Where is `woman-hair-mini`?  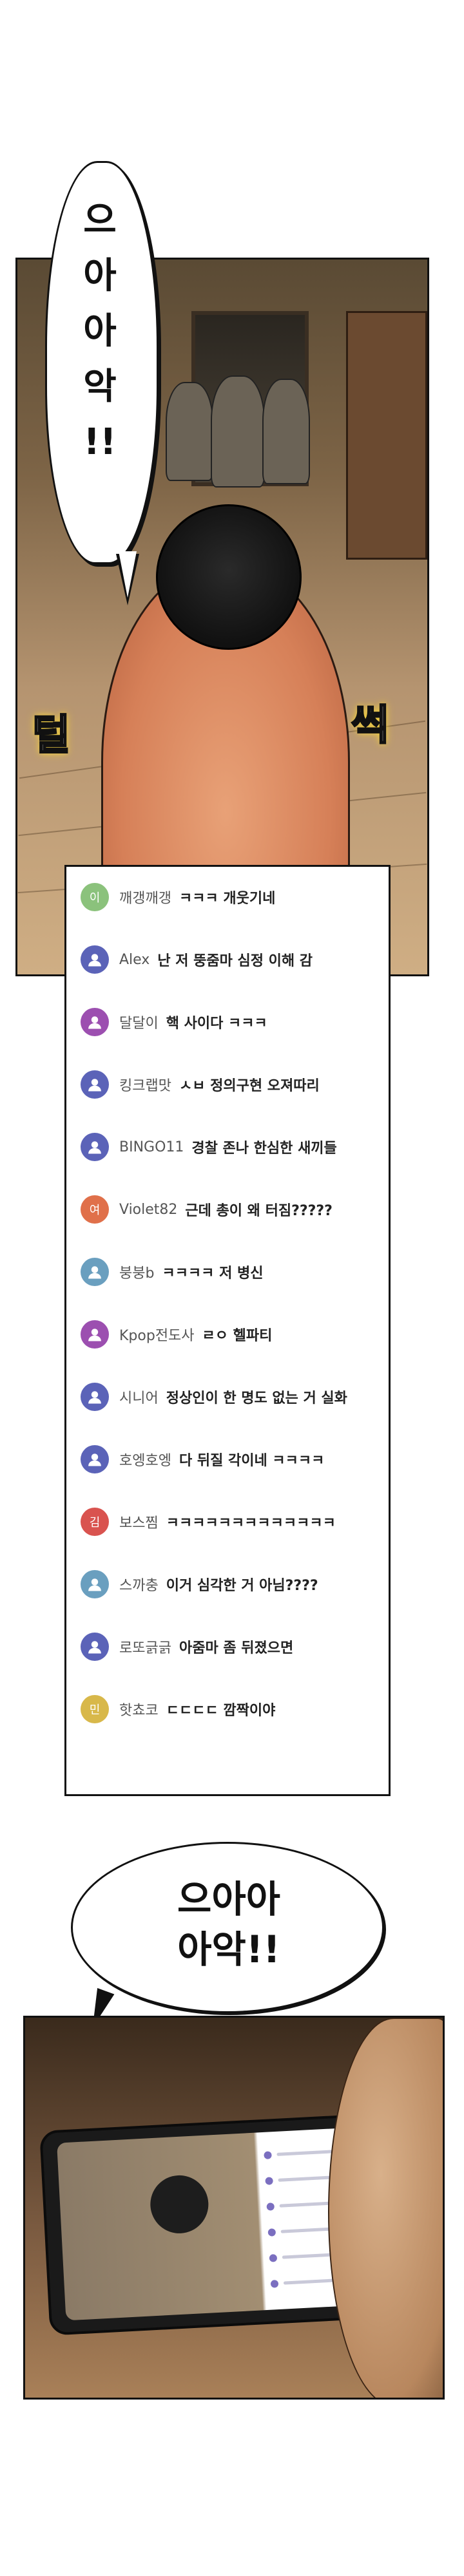
woman-hair-mini is located at coordinates (180, 2204).